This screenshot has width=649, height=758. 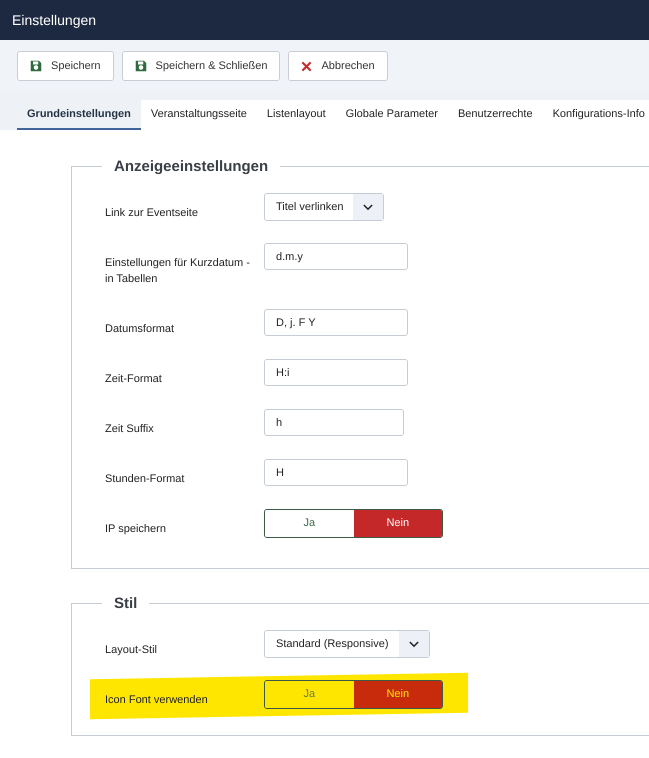 What do you see at coordinates (130, 429) in the screenshot?
I see `field-label: Zeit Suffix` at bounding box center [130, 429].